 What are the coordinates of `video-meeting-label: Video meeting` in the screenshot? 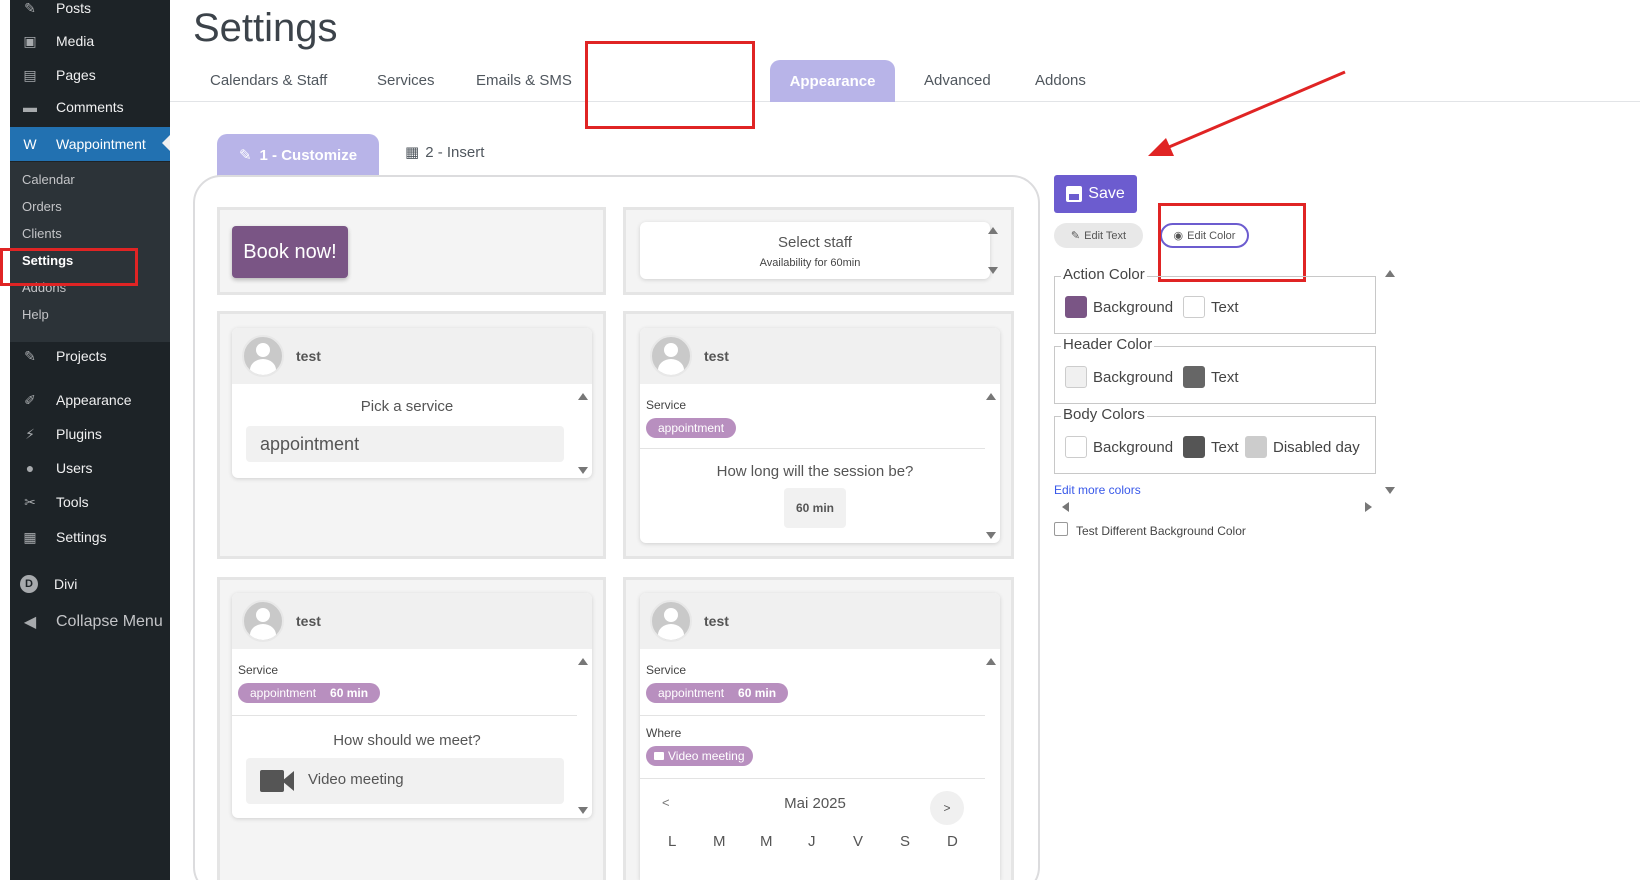 It's located at (356, 779).